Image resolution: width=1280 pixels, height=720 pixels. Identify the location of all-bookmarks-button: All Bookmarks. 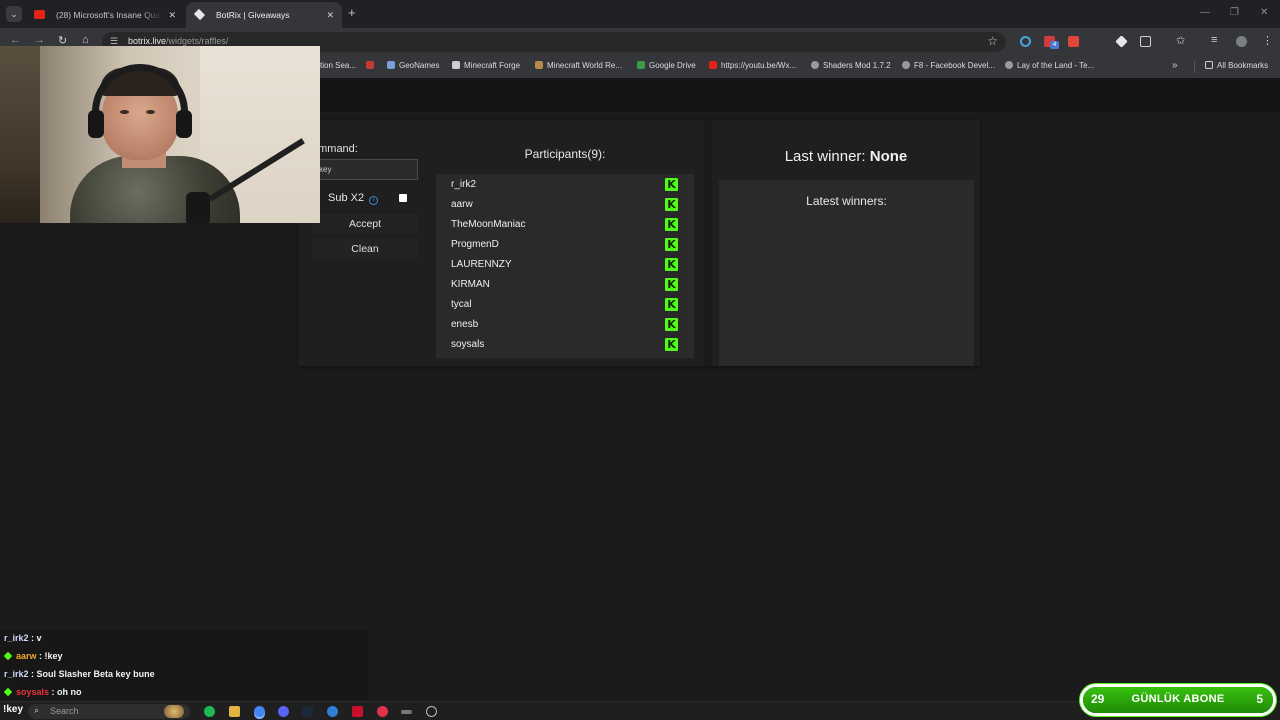
(1236, 65).